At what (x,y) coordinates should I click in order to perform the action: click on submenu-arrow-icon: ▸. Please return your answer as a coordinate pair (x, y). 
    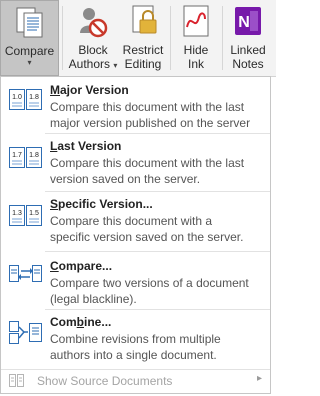
    Looking at the image, I should click on (259, 378).